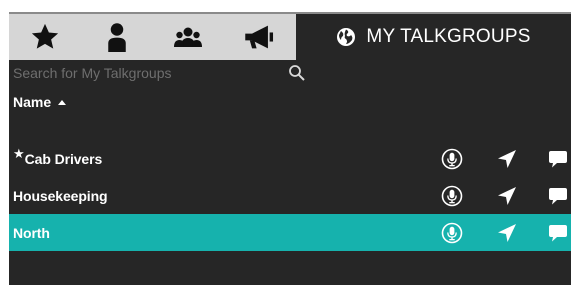 This screenshot has width=571, height=285. I want to click on tab-my-talkgroups-label: MY TALKGROUPS, so click(448, 36).